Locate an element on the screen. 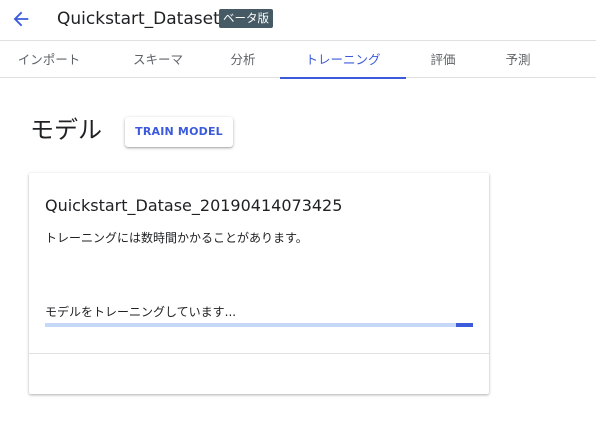  tab-predict: 予測 is located at coordinates (518, 59).